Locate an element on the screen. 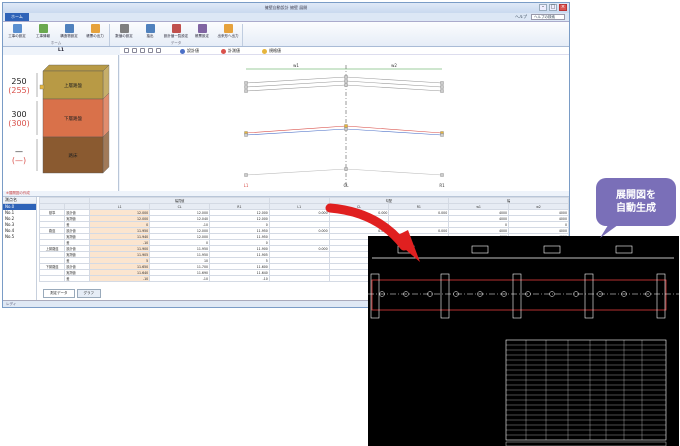 The image size is (680, 446). layer-thickness: 300 is located at coordinates (18, 114).